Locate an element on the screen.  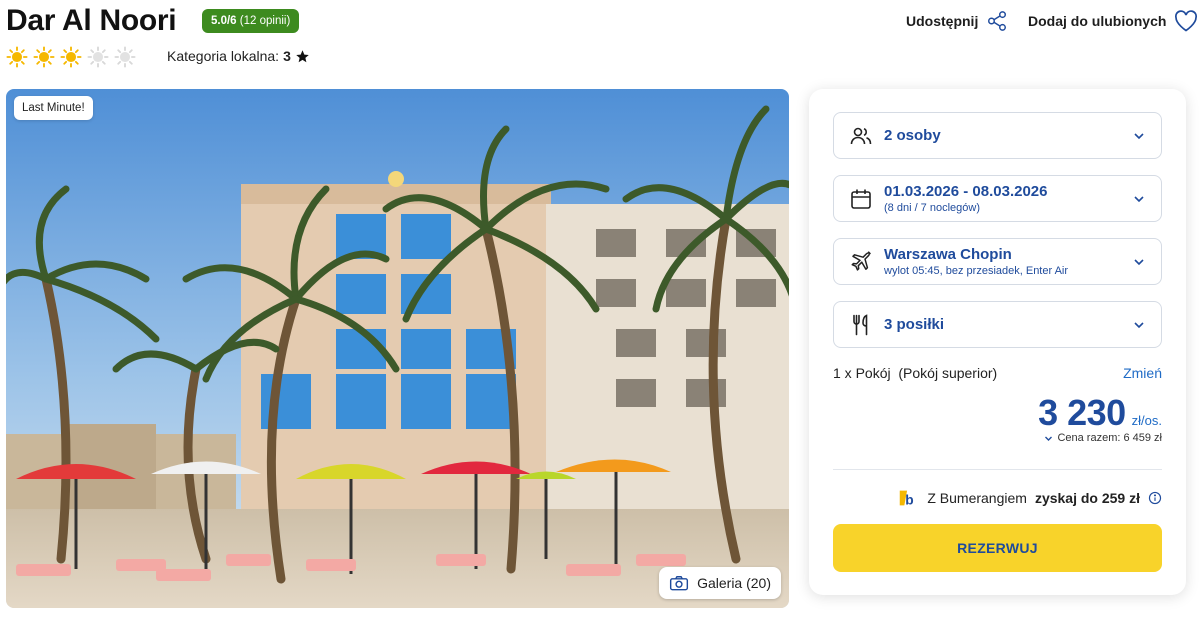
room-change-link: Zmień is located at coordinates (1142, 373).